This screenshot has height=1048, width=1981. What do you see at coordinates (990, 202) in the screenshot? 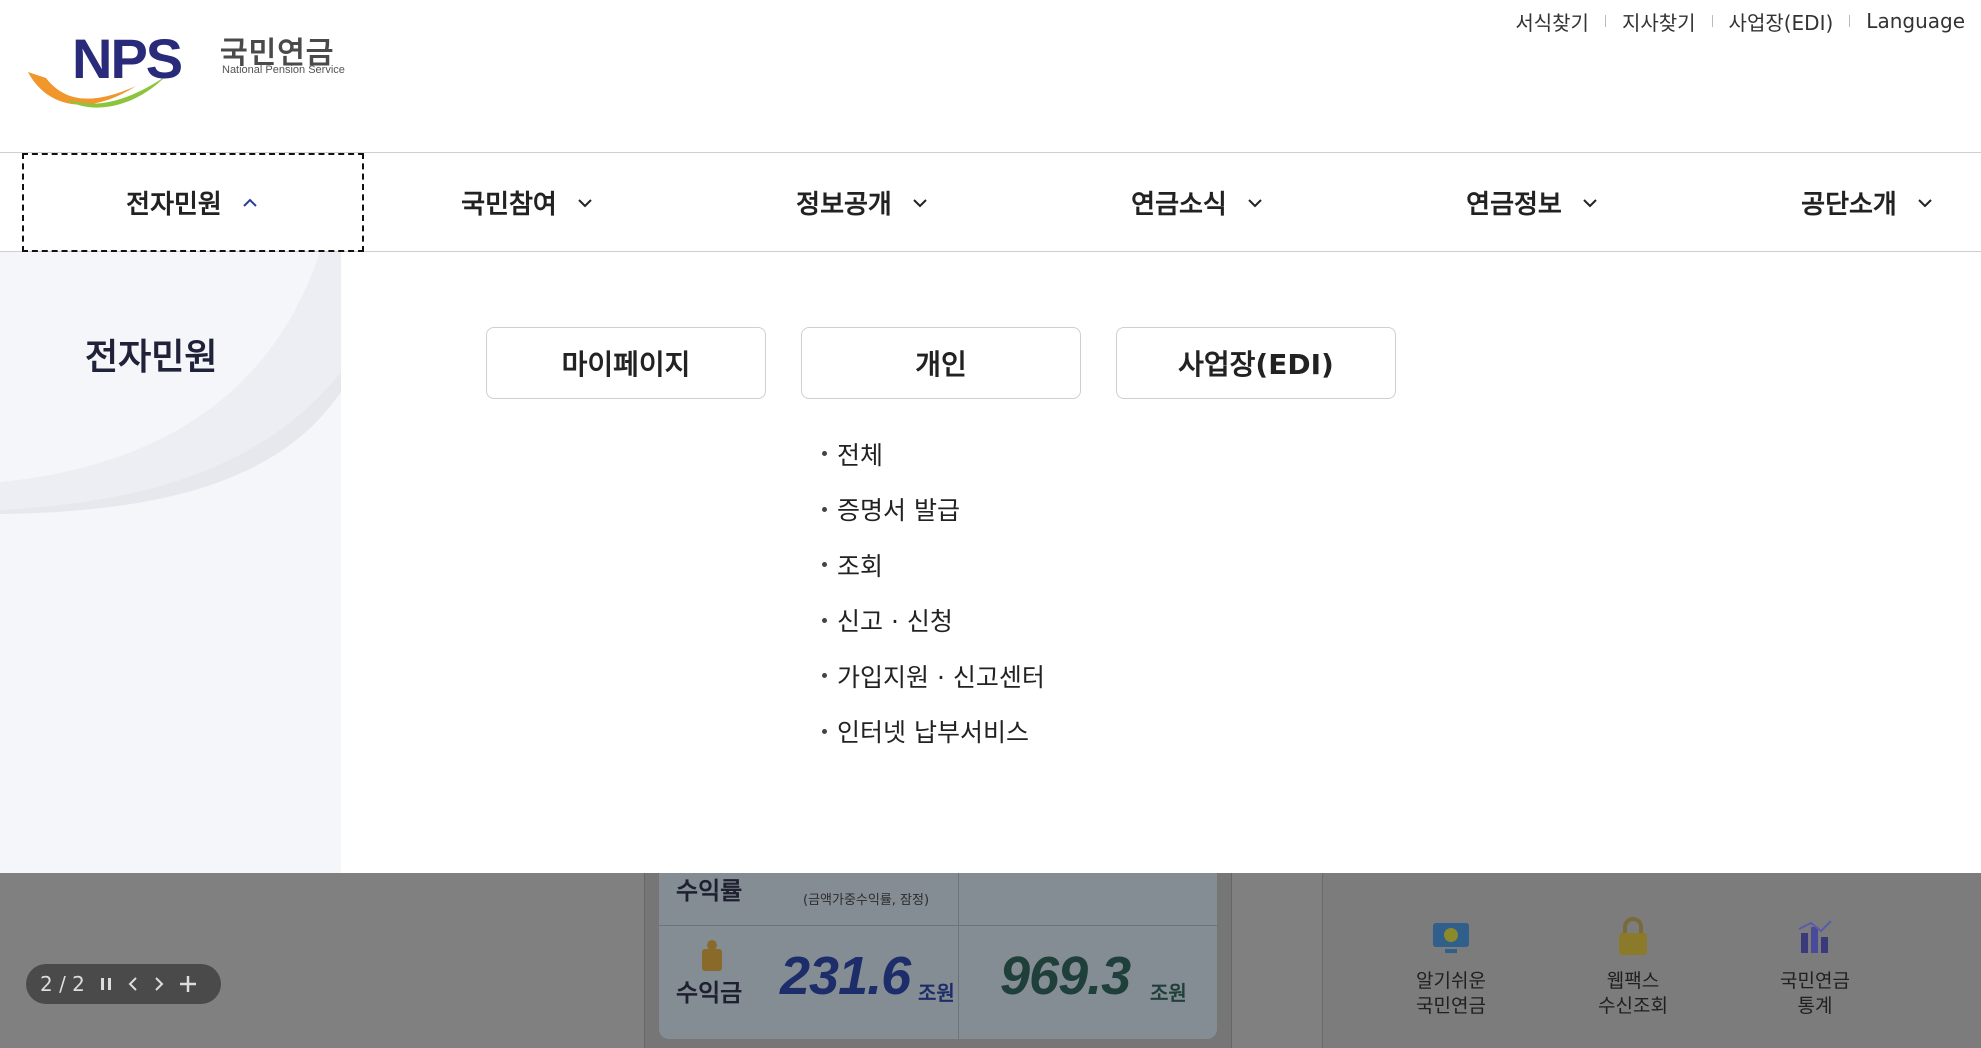
I see `global-nav: 전자민원 국민참여 정보공개 연금소식 연금정보 공단소개` at bounding box center [990, 202].